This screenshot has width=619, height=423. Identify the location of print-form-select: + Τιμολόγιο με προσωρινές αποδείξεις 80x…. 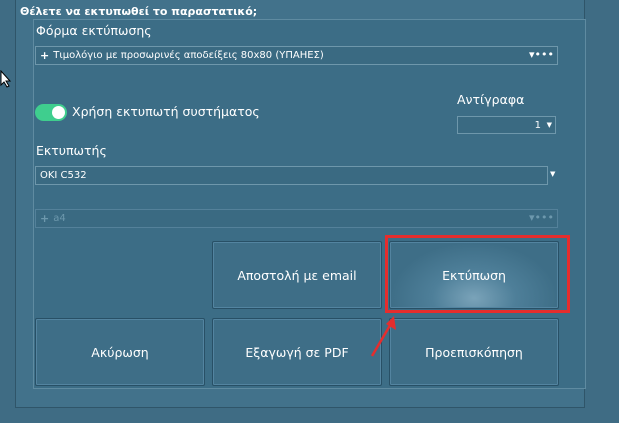
(296, 55).